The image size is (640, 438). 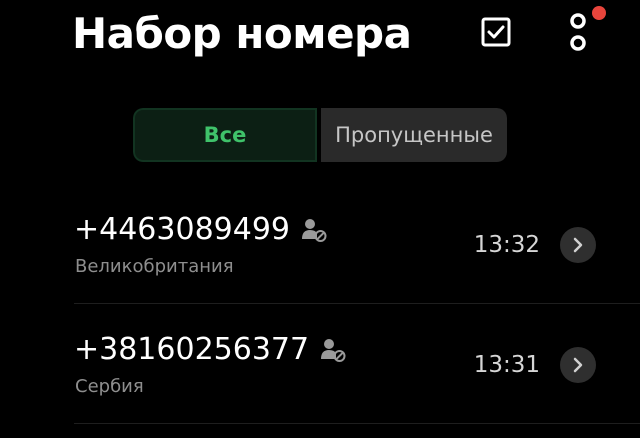 What do you see at coordinates (506, 365) in the screenshot?
I see `call-time: 13:31` at bounding box center [506, 365].